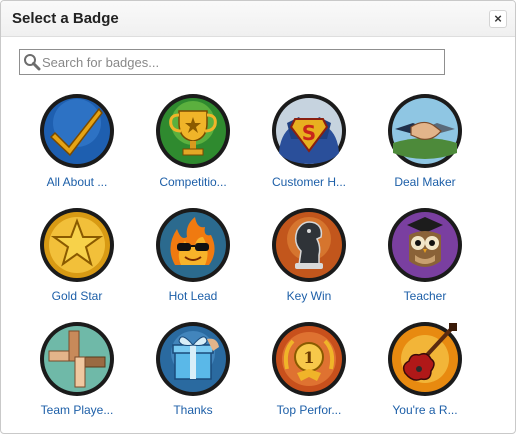 The height and width of the screenshot is (434, 516). Describe the element at coordinates (65, 18) in the screenshot. I see `dialog-title: Select a Badge` at that location.